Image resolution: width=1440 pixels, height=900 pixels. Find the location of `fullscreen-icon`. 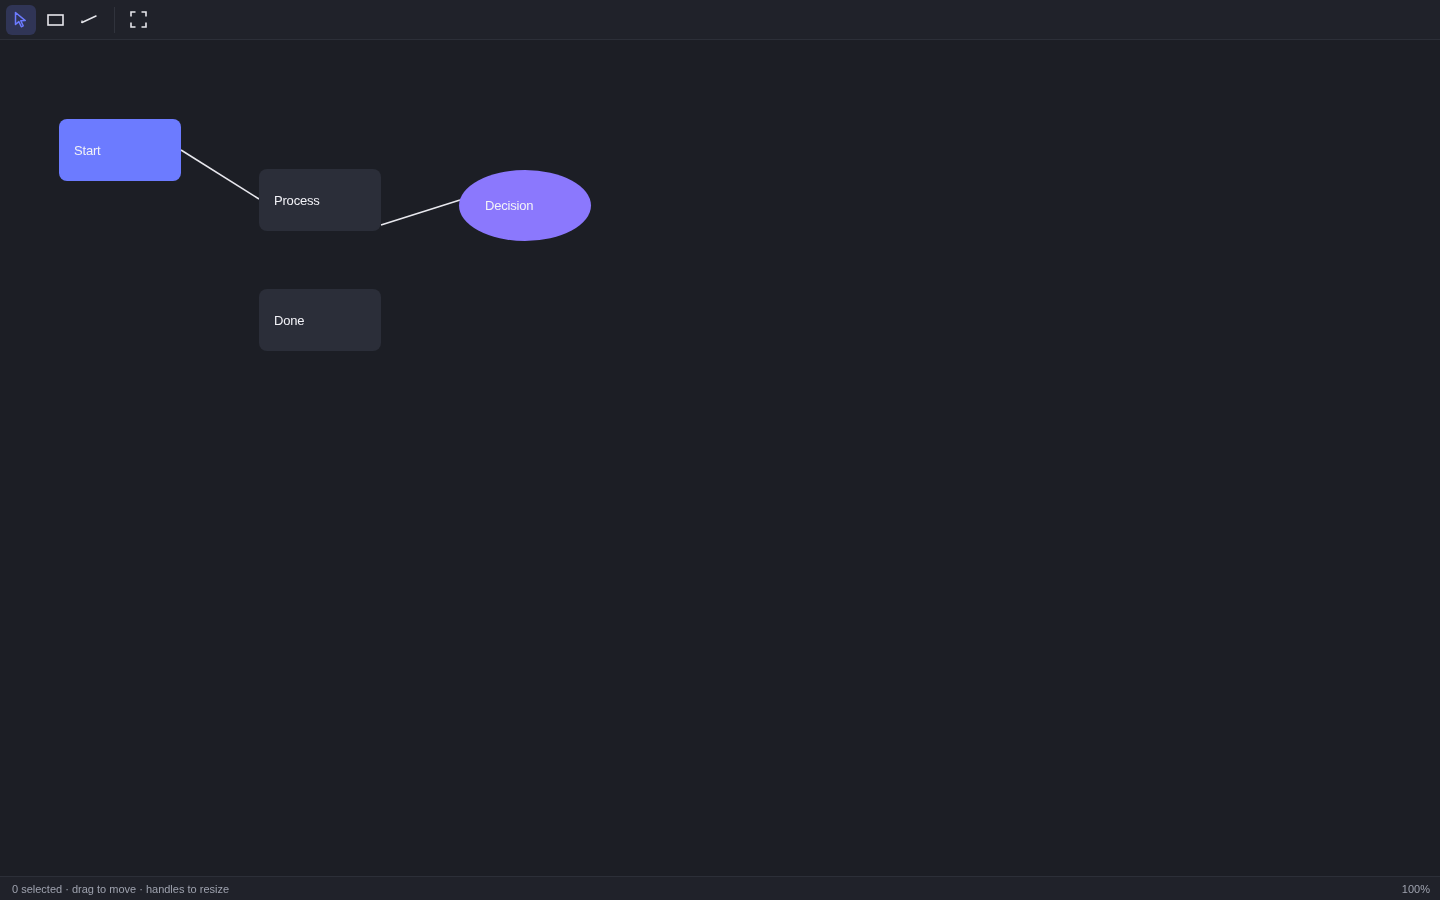

fullscreen-icon is located at coordinates (138, 19).